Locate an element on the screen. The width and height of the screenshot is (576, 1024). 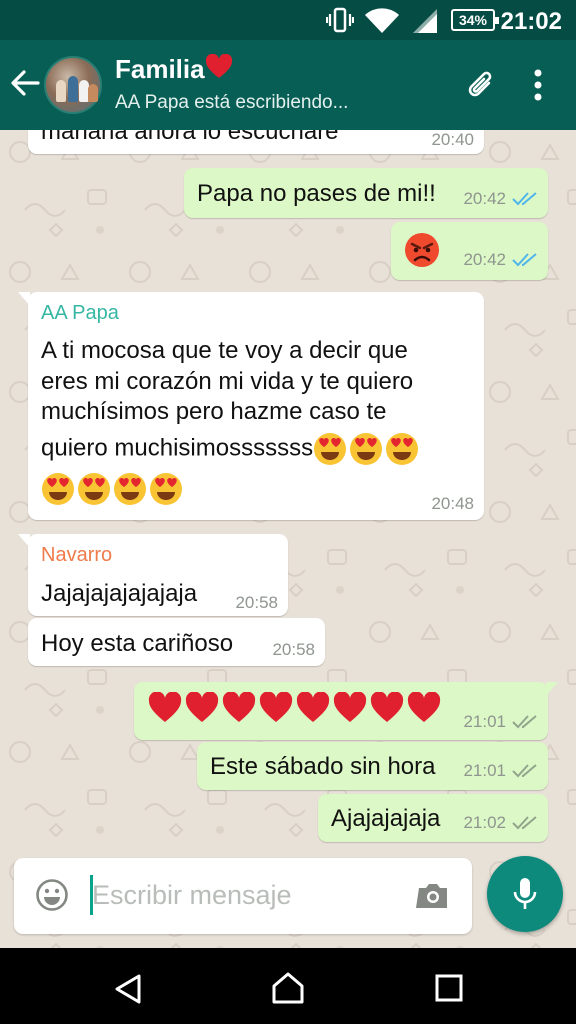
message-line: quiero muchisimosssssss is located at coordinates (231, 449).